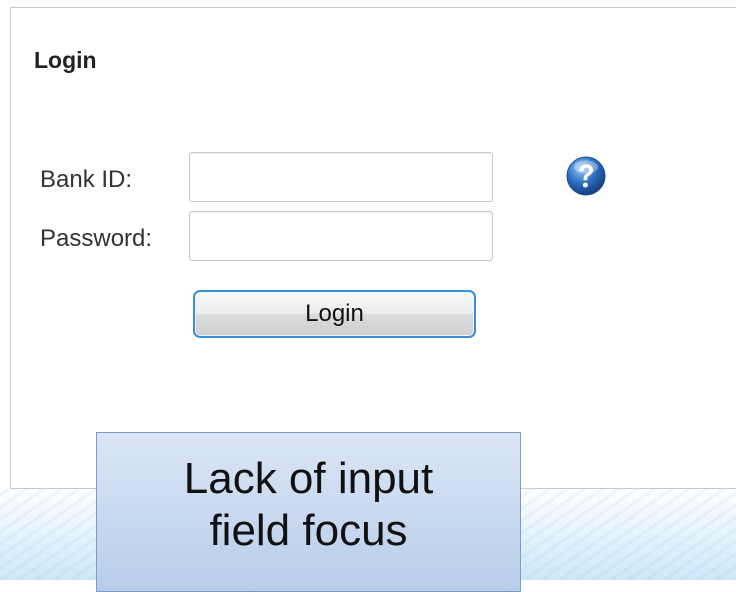 The width and height of the screenshot is (736, 592). I want to click on password-label: Password:, so click(96, 238).